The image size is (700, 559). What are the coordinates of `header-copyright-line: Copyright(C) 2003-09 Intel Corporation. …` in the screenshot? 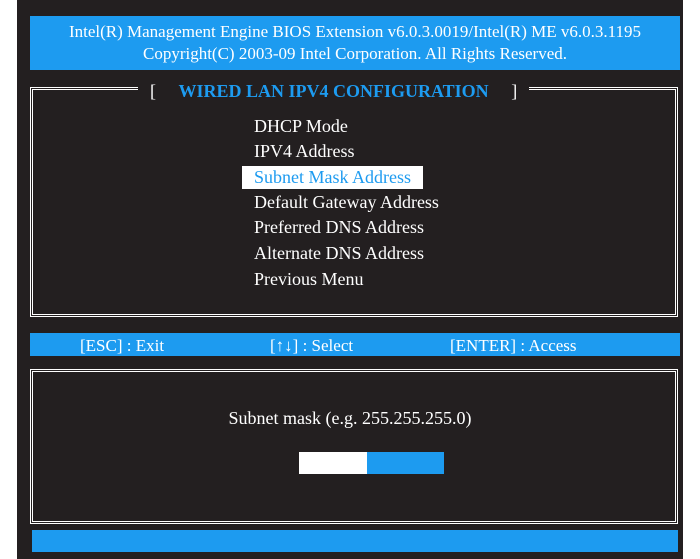 It's located at (354, 53).